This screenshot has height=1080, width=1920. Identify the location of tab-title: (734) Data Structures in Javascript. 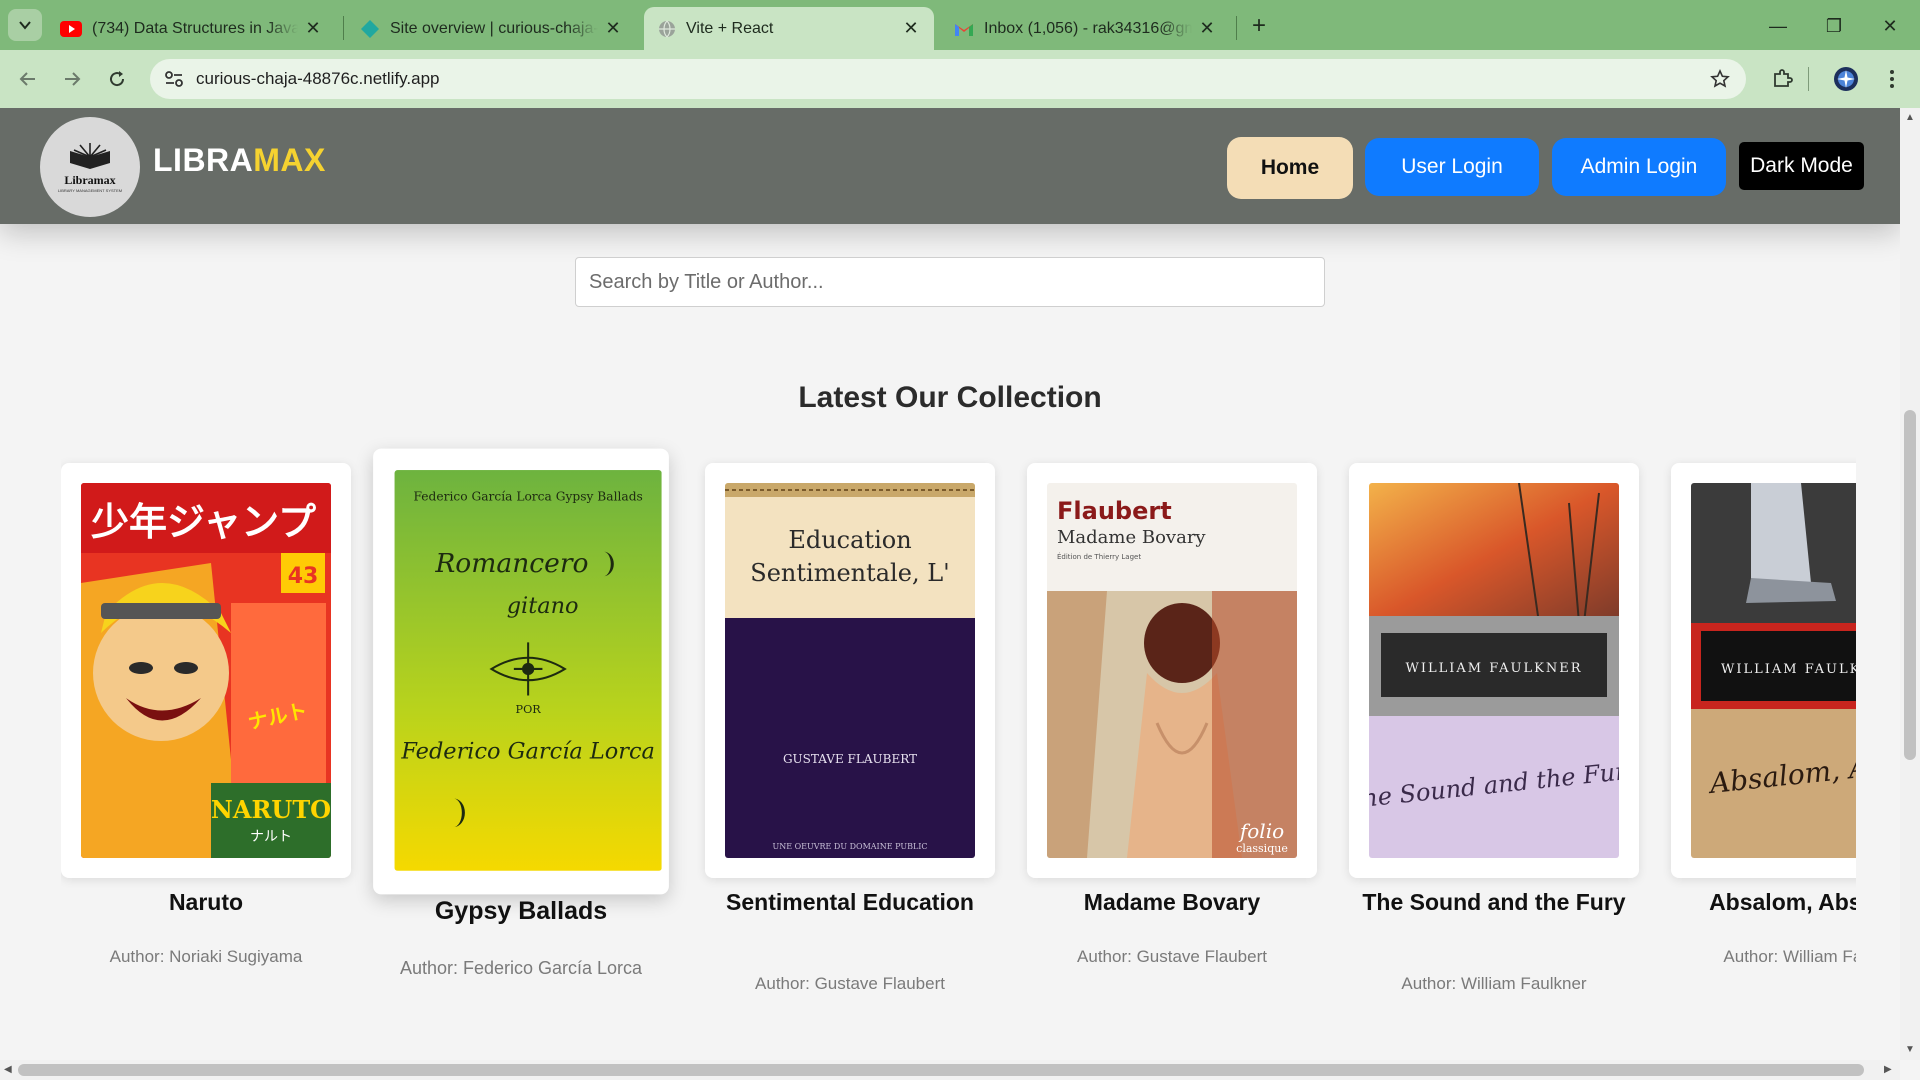
(195, 28).